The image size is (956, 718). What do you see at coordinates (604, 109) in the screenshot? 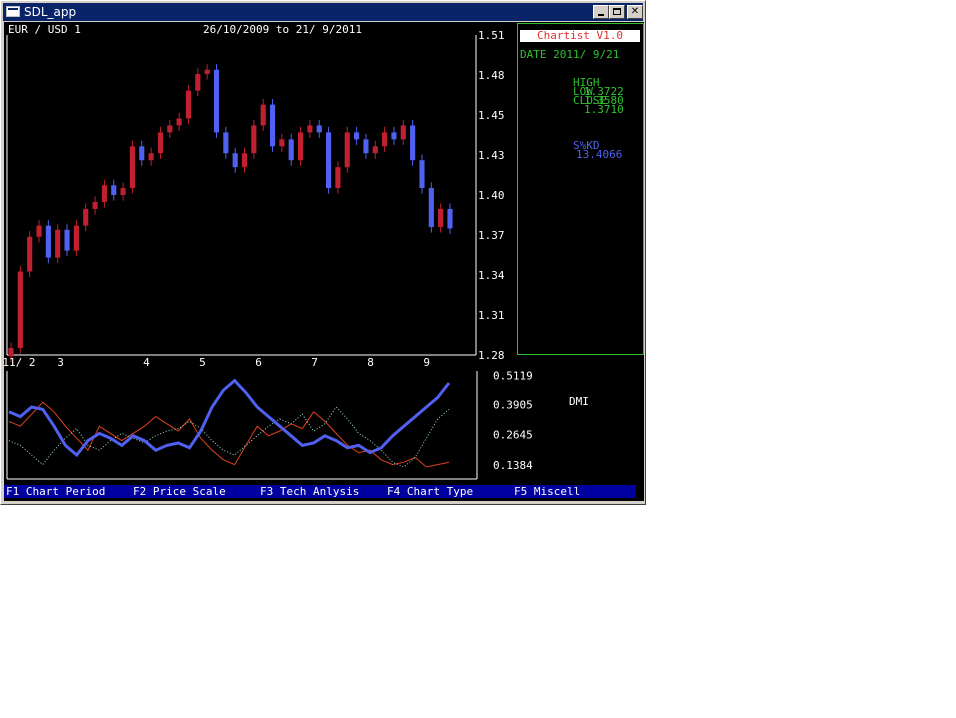
I see `info-close-value: 1.3710` at bounding box center [604, 109].